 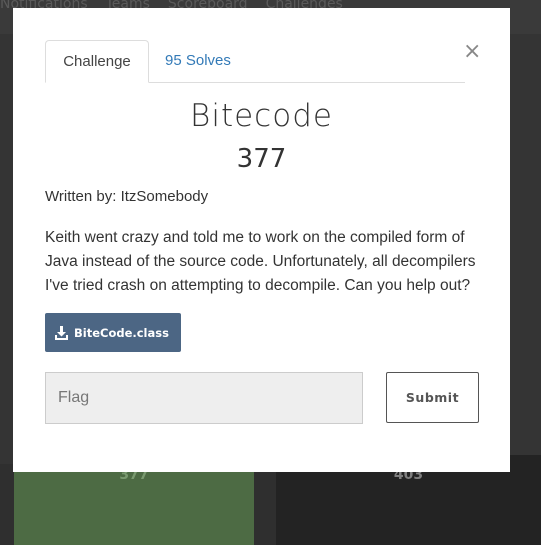 I want to click on download-file-label: BiteCode.class, so click(x=121, y=332).